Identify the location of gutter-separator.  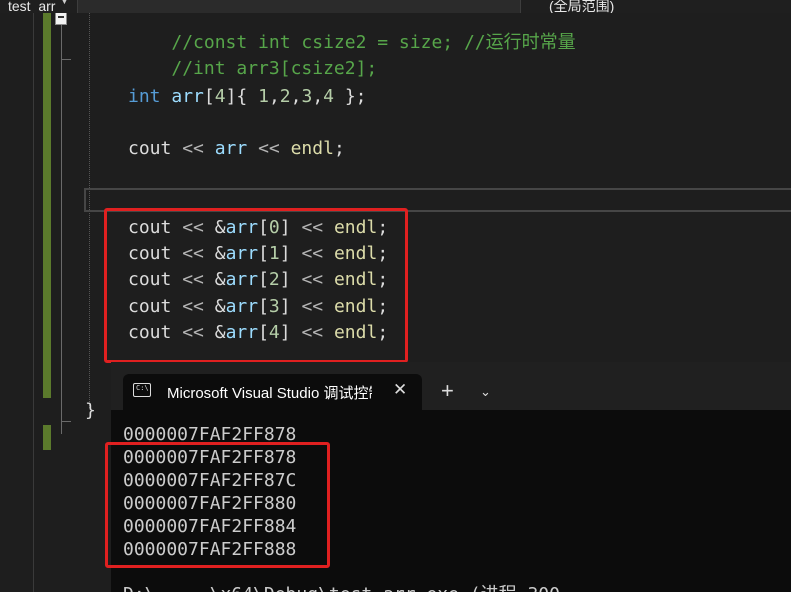
(33, 302).